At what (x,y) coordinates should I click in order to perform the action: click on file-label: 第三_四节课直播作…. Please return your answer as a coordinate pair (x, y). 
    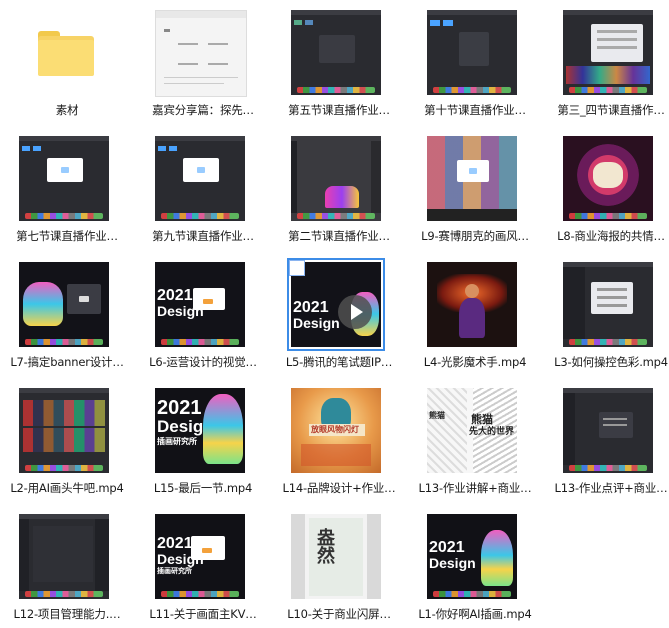
    Looking at the image, I should click on (611, 110).